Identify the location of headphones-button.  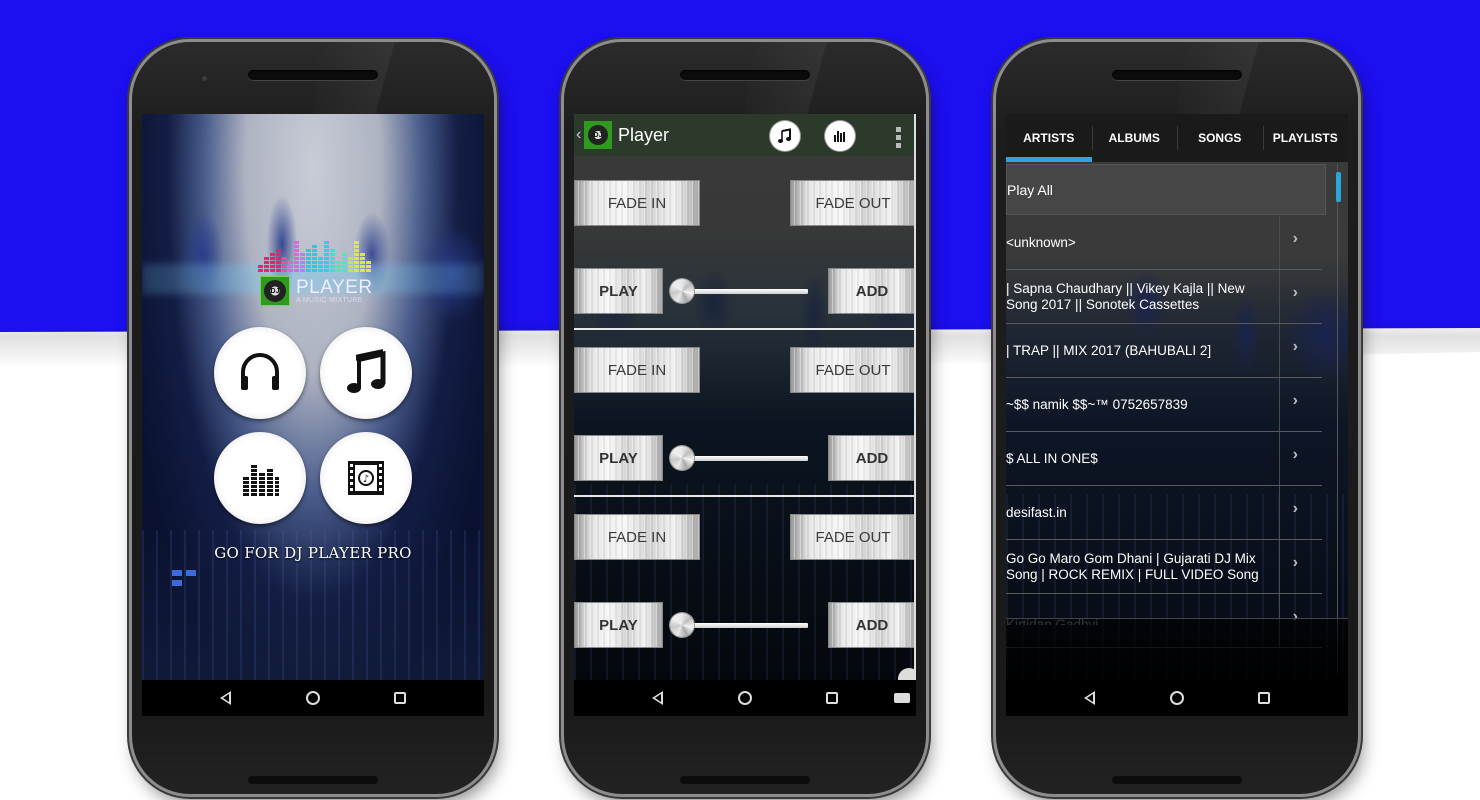
(260, 373).